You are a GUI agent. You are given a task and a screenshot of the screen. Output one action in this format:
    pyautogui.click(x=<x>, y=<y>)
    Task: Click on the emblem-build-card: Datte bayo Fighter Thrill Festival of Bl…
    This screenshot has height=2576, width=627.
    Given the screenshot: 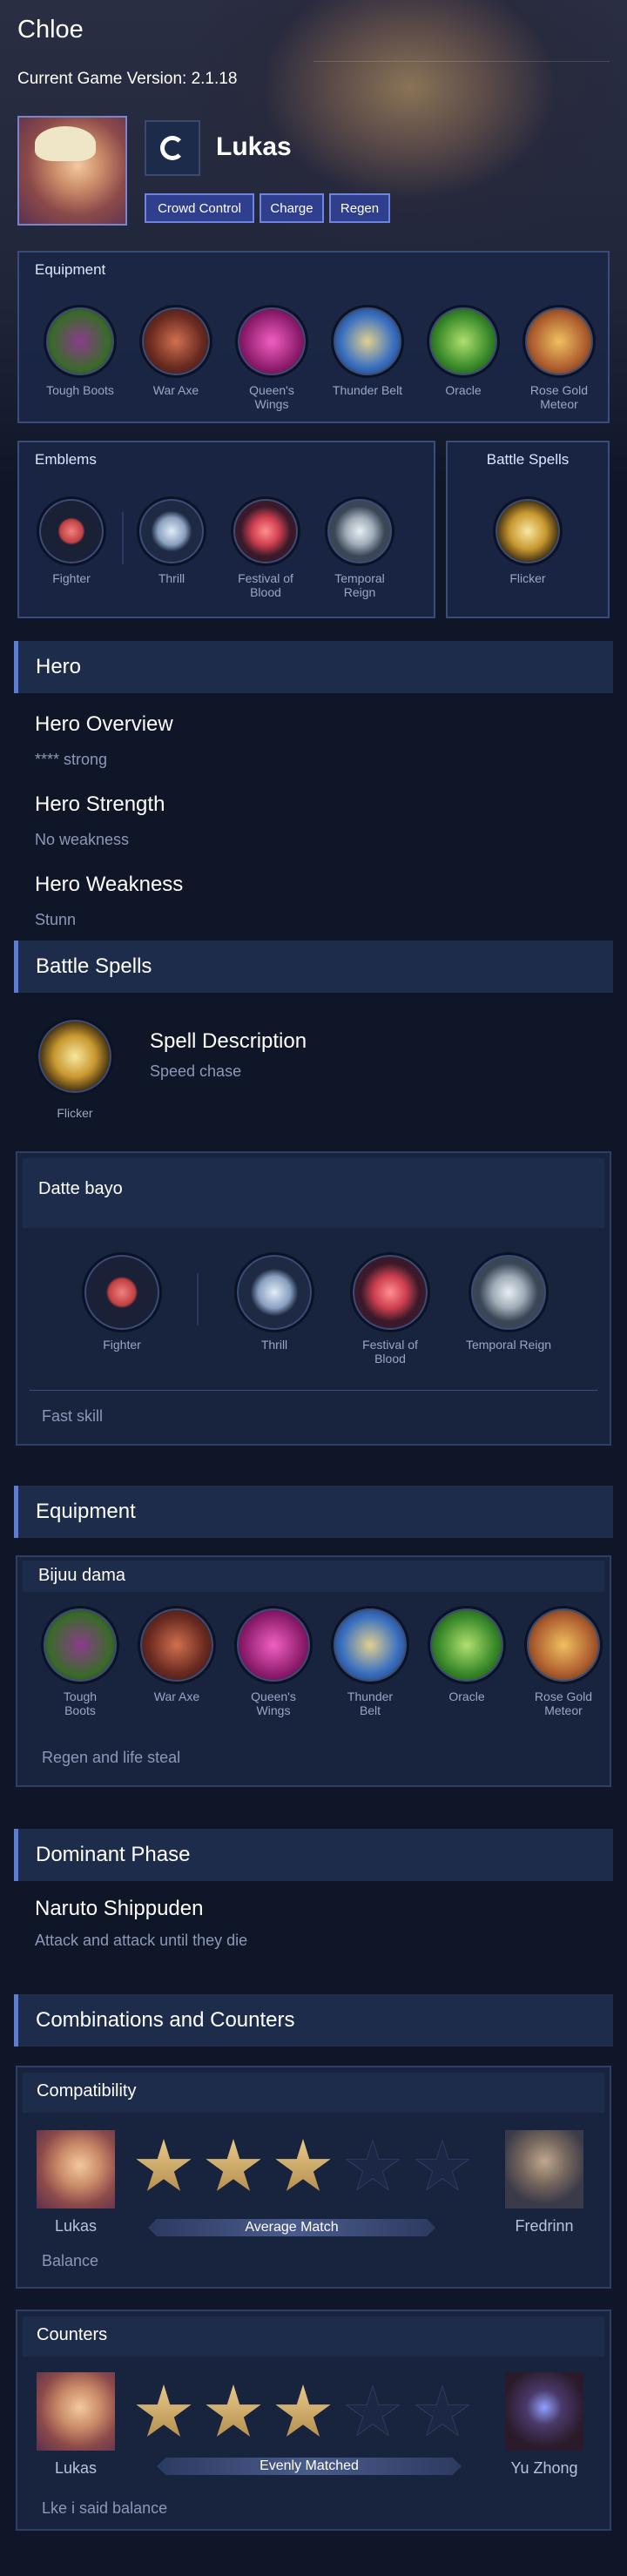 What is the action you would take?
    pyautogui.click(x=313, y=1299)
    